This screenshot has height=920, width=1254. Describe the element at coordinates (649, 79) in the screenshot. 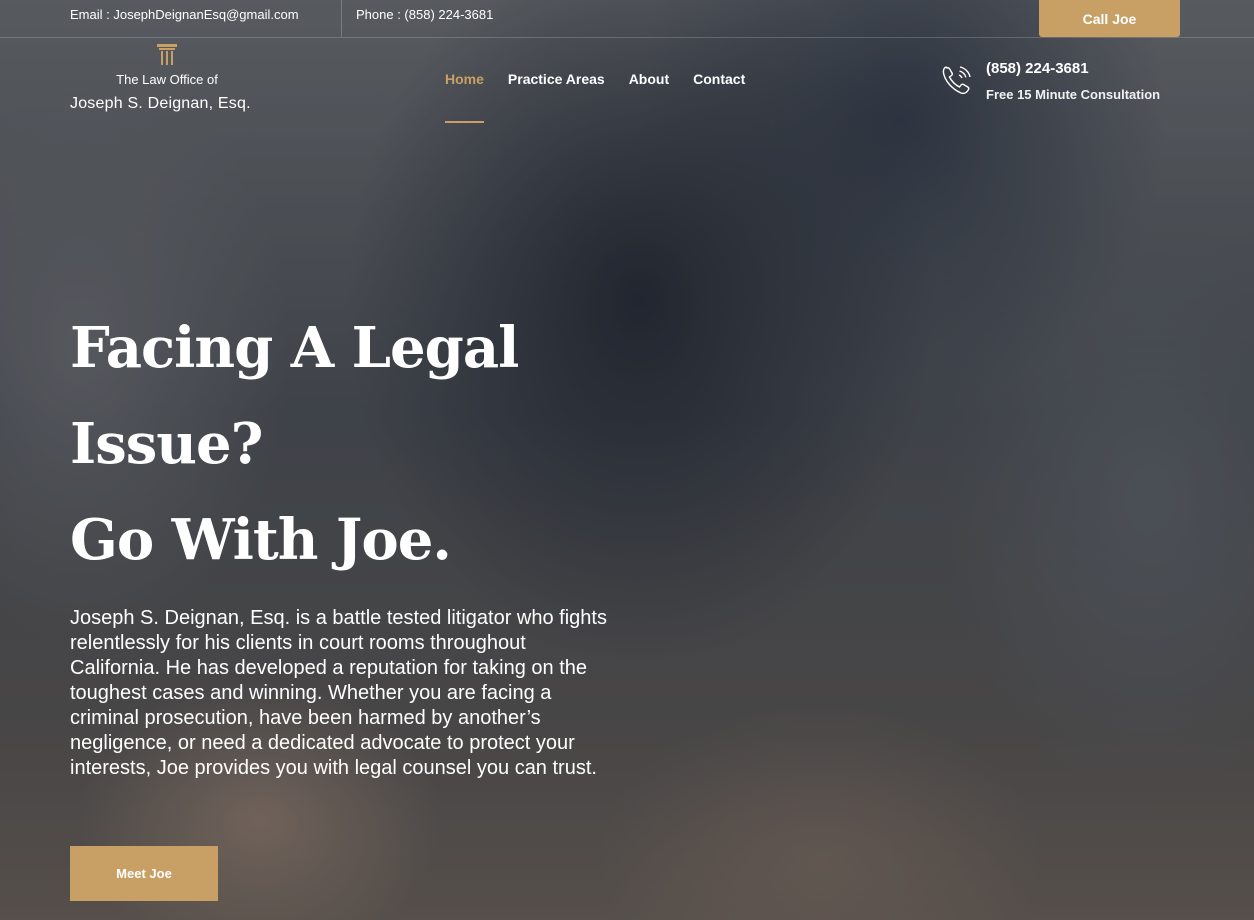

I see `nav-item-about: About` at that location.